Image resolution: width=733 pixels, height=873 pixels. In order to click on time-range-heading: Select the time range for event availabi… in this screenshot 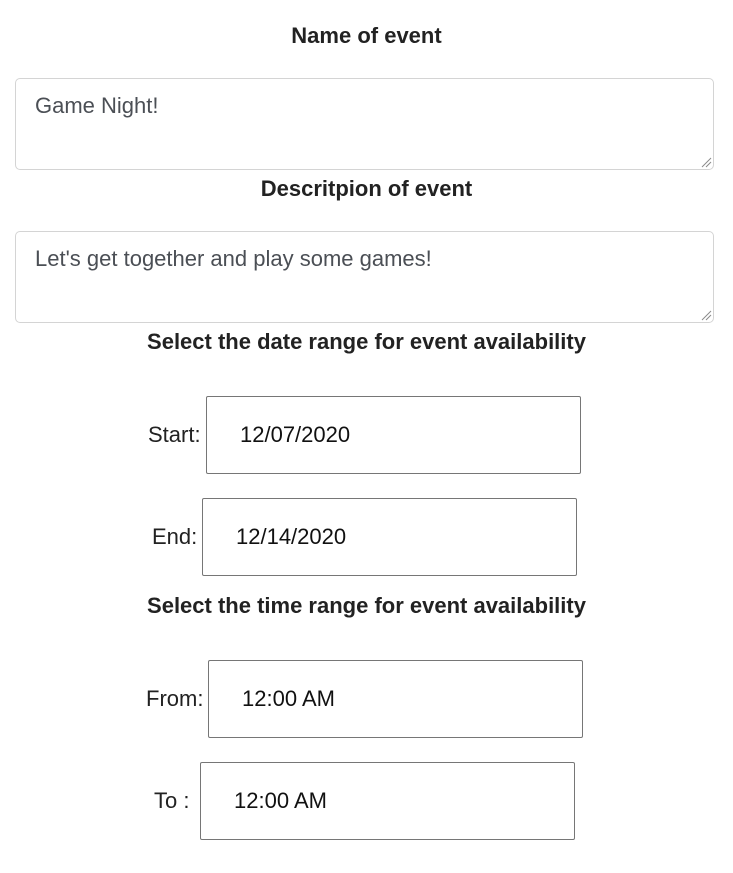, I will do `click(366, 605)`.